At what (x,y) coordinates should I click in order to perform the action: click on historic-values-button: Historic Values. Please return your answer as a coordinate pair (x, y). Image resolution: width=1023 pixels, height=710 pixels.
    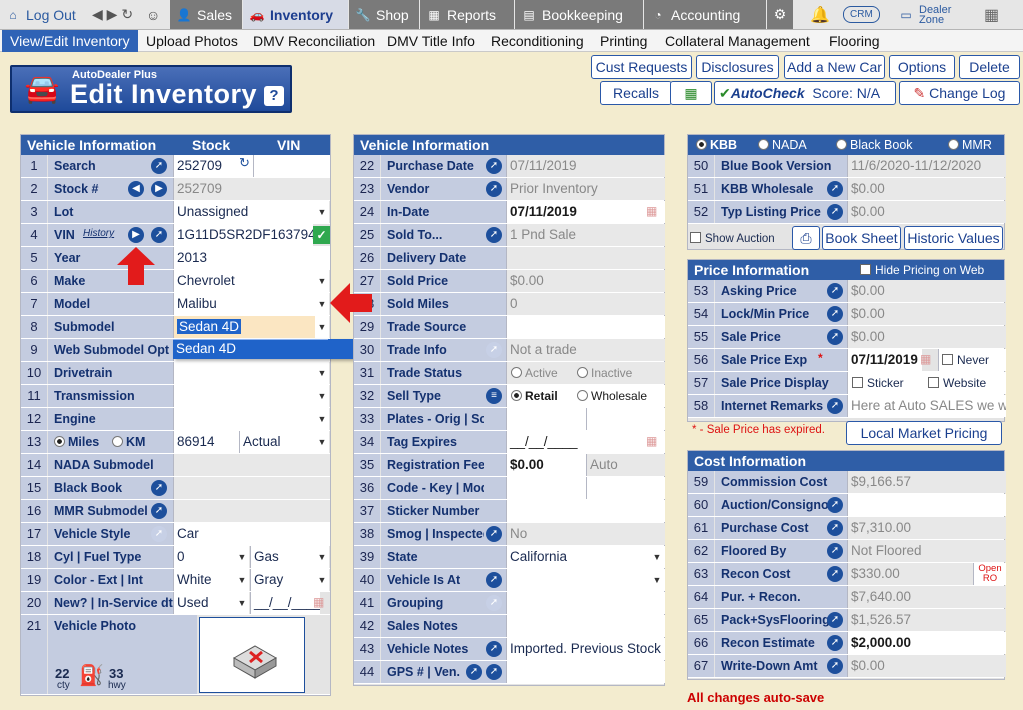
    Looking at the image, I should click on (953, 238).